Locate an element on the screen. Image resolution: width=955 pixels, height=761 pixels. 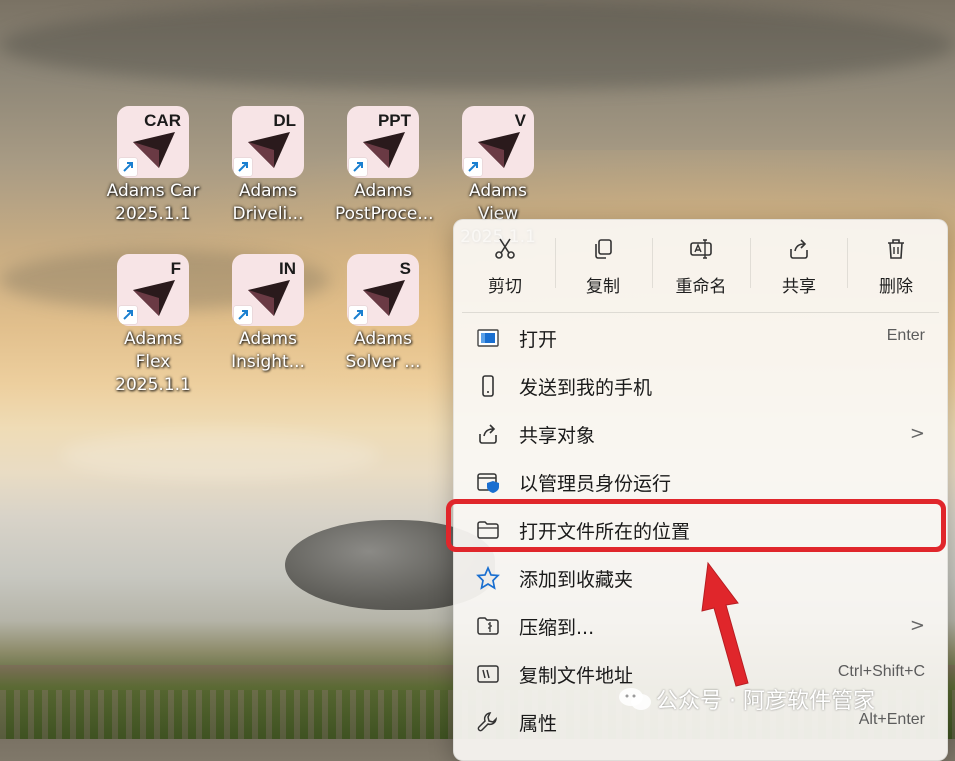
context-menu-toolbar: 剪切 复制 重命名 共享 删除 is located at coordinates (700, 263).